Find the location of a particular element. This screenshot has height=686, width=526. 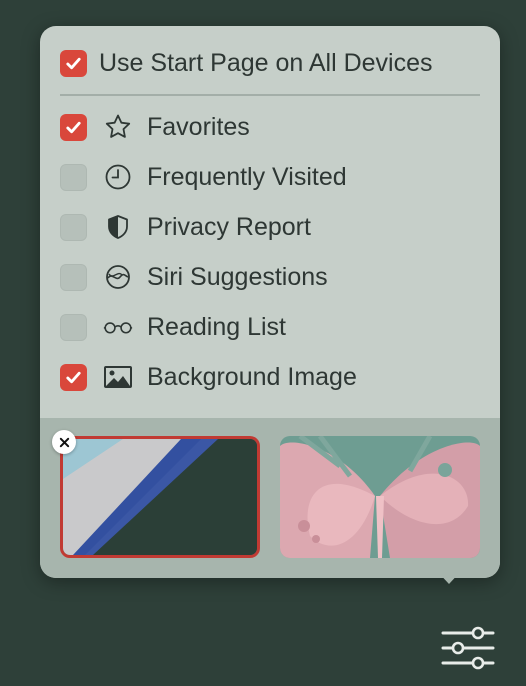

sliders-icon is located at coordinates (468, 648).